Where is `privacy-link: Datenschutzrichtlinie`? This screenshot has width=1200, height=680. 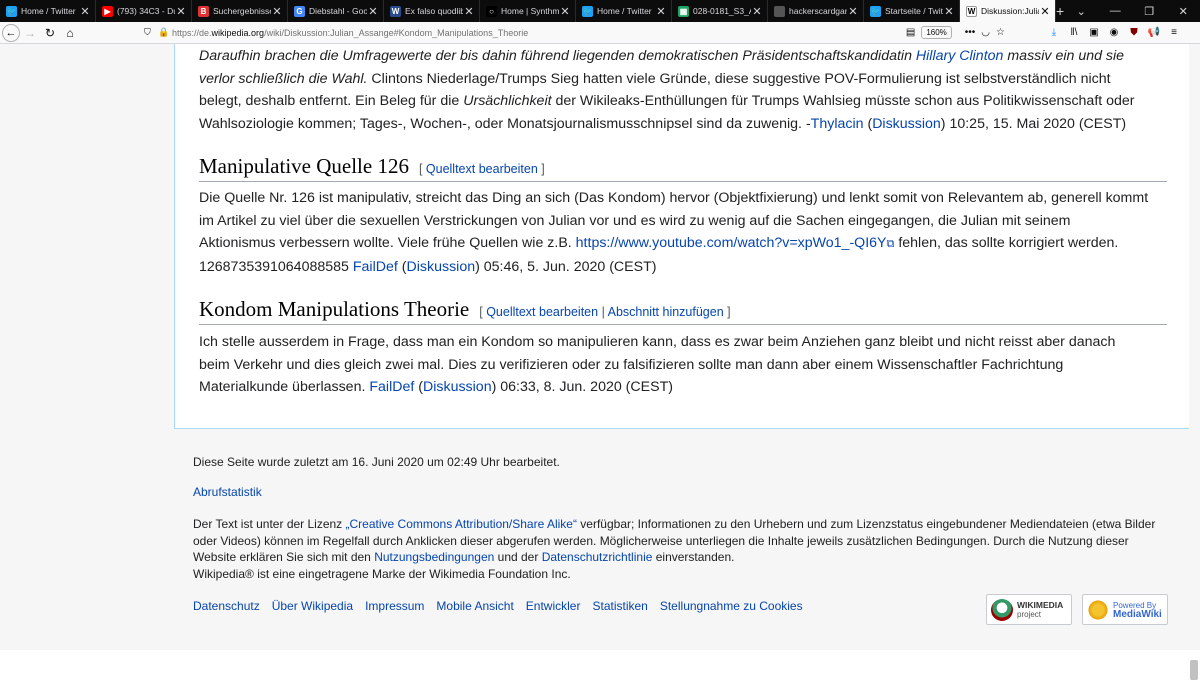 privacy-link: Datenschutzrichtlinie is located at coordinates (597, 557).